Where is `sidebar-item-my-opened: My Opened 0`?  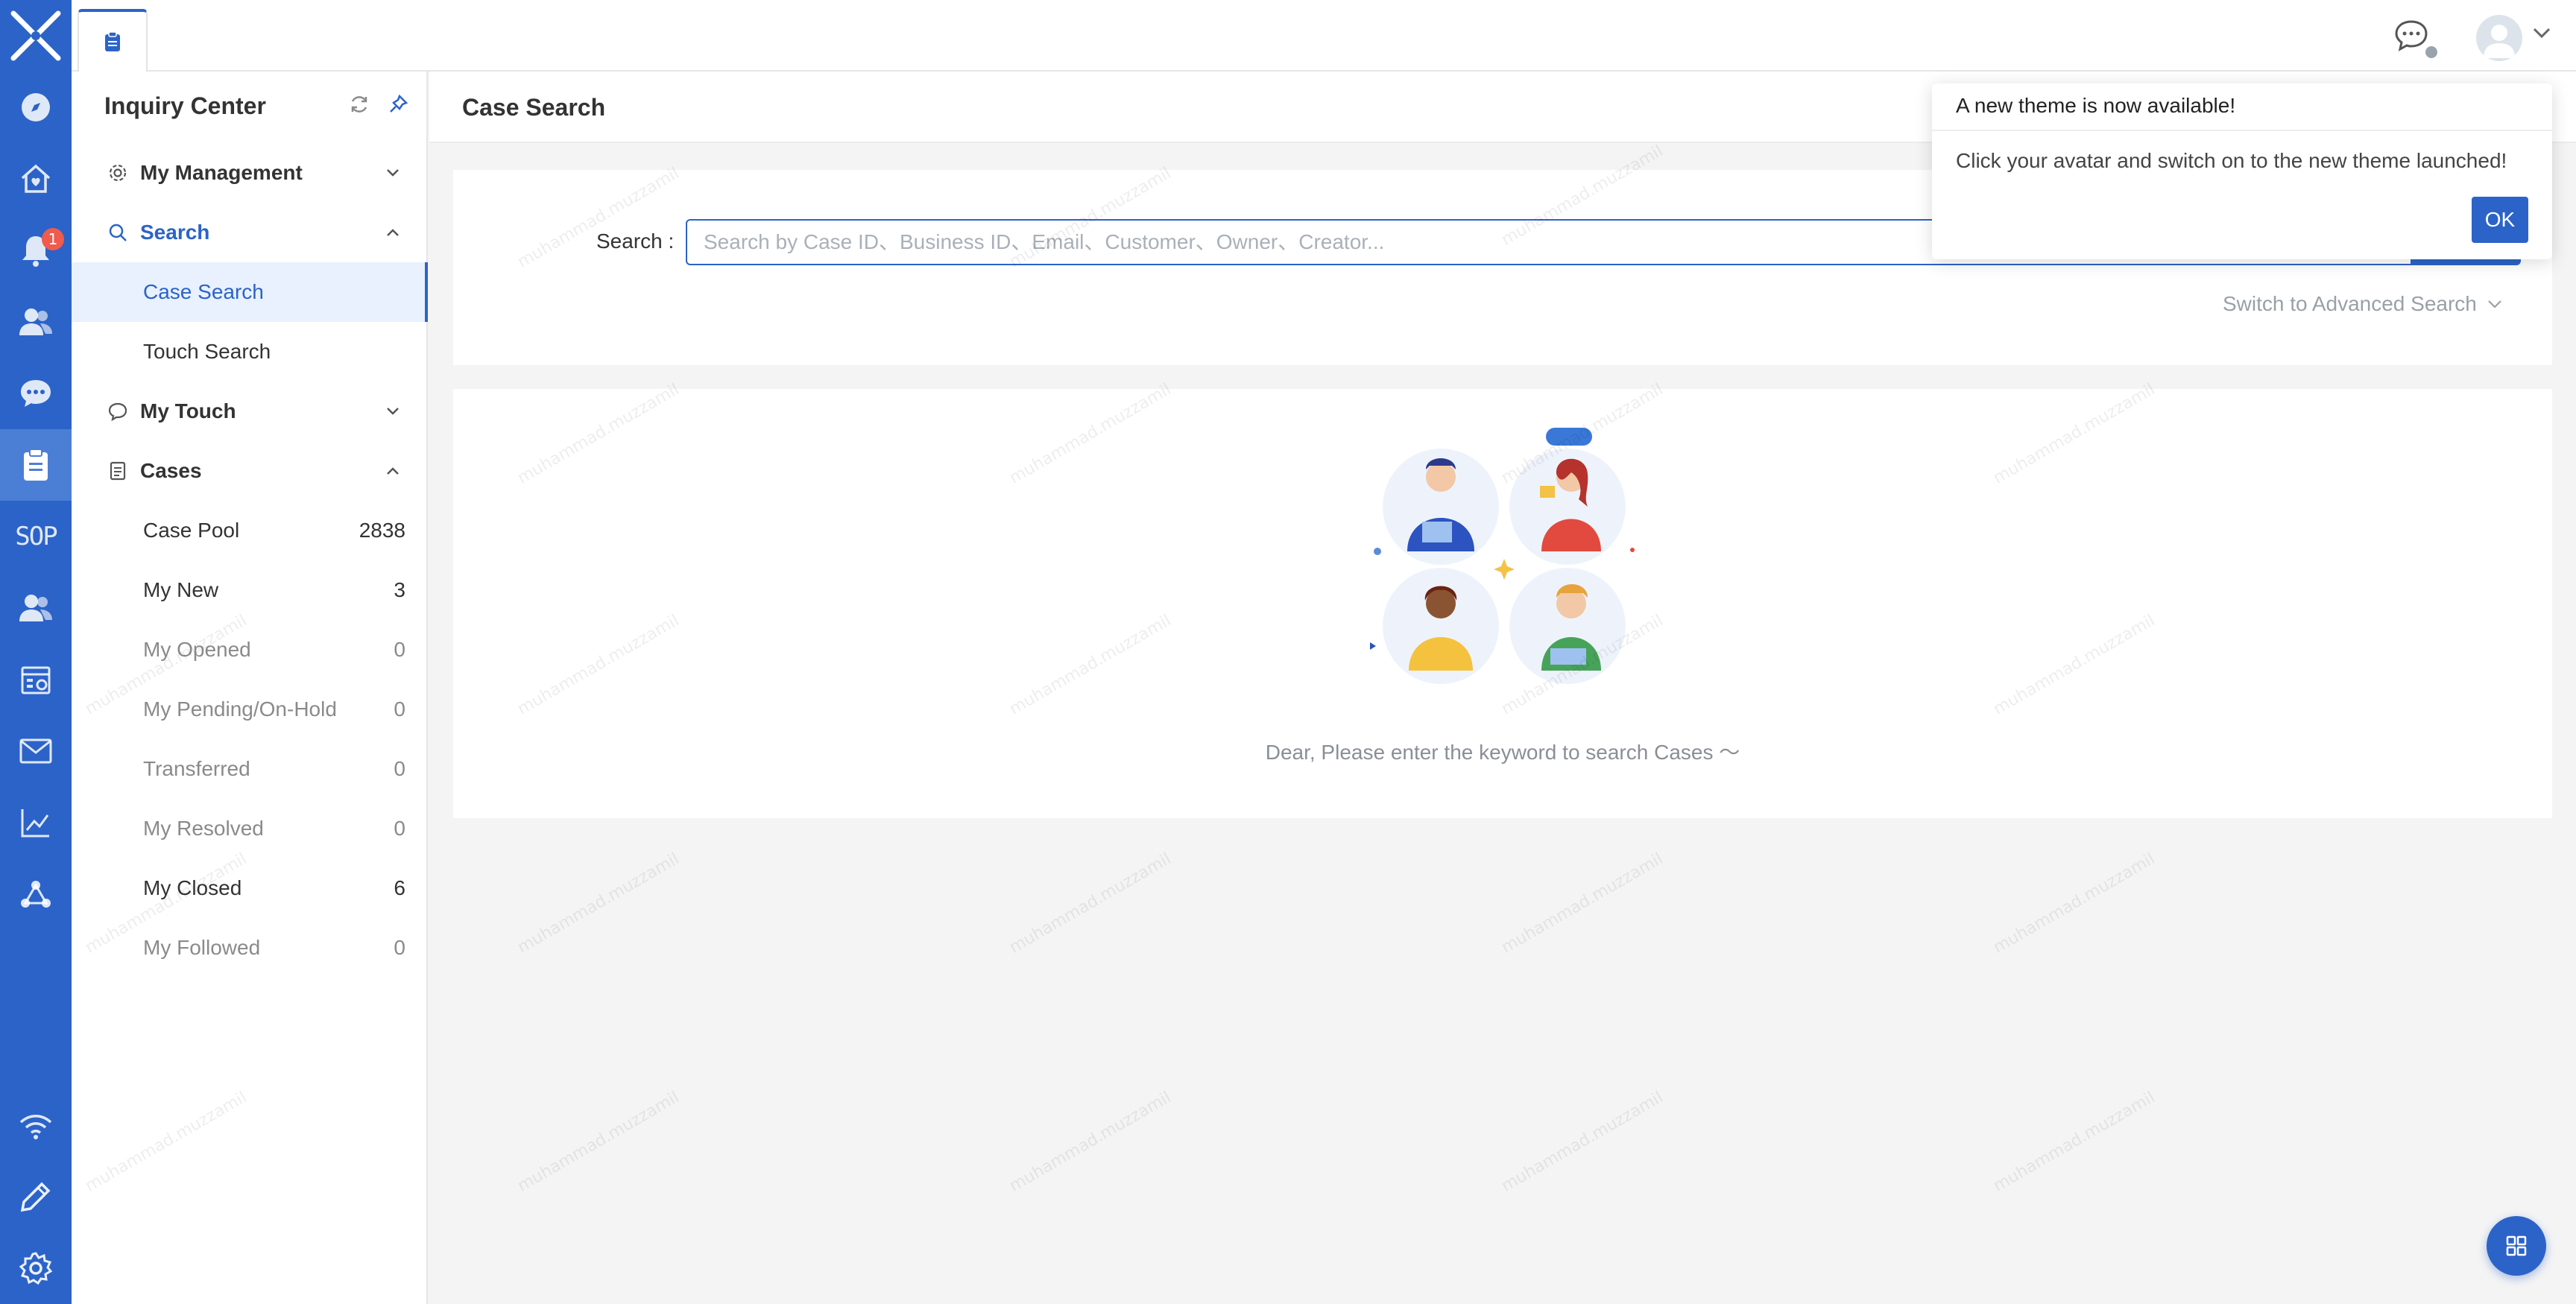 sidebar-item-my-opened: My Opened 0 is located at coordinates (250, 650).